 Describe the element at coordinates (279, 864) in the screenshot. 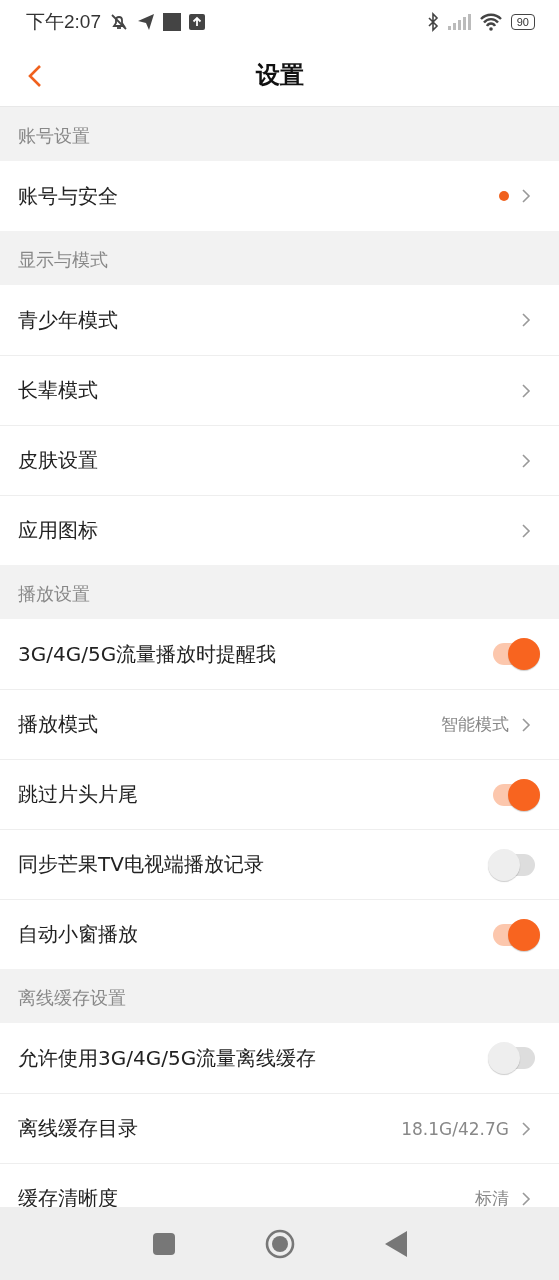

I see `settings-row: 同步芒果TV电视端播放记录` at that location.